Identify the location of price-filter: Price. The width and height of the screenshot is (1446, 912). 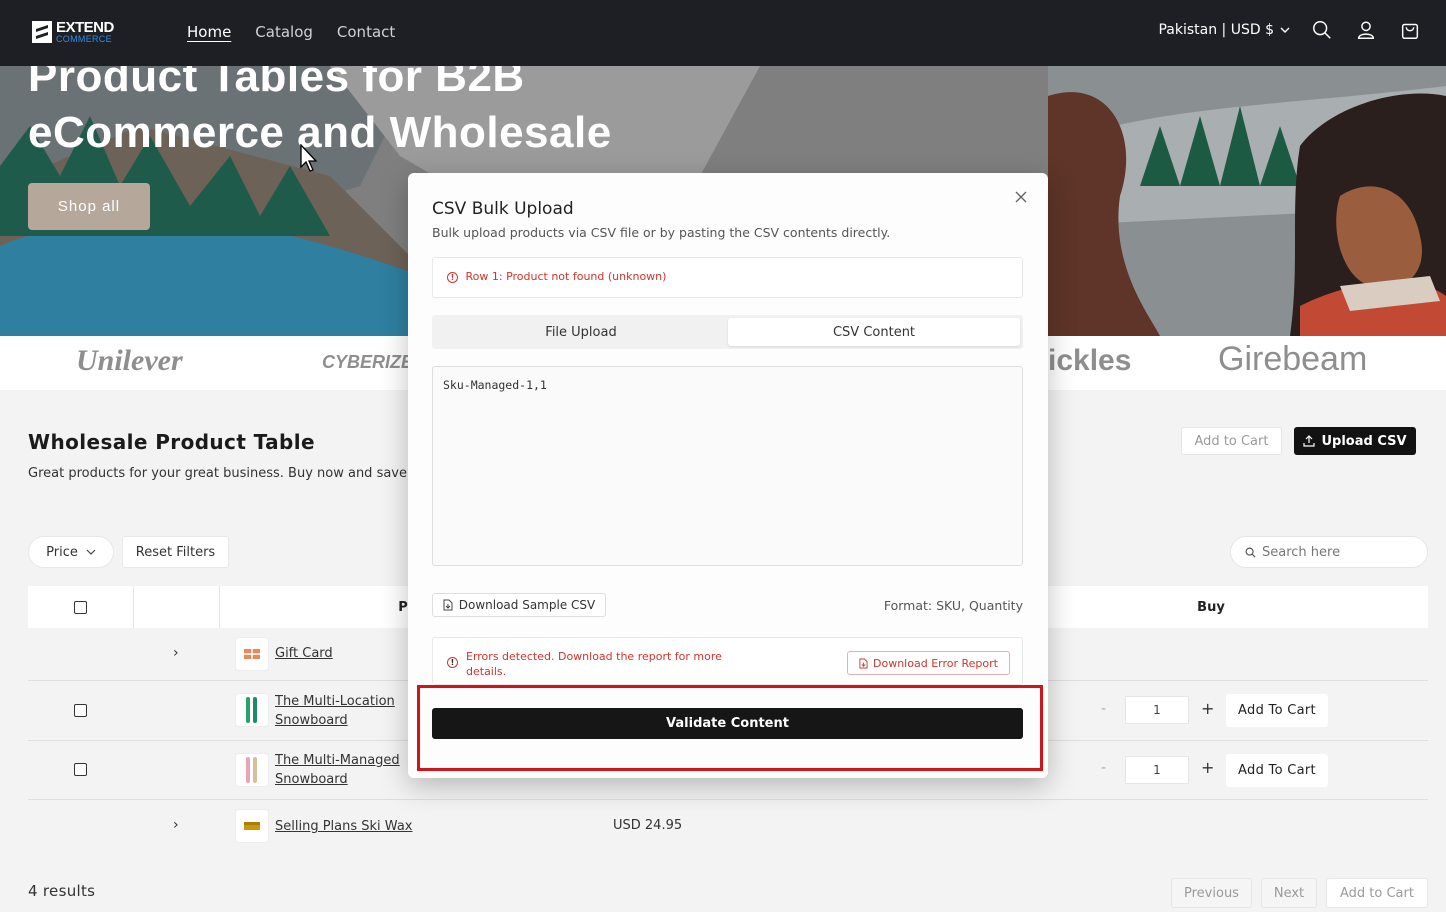
(71, 552).